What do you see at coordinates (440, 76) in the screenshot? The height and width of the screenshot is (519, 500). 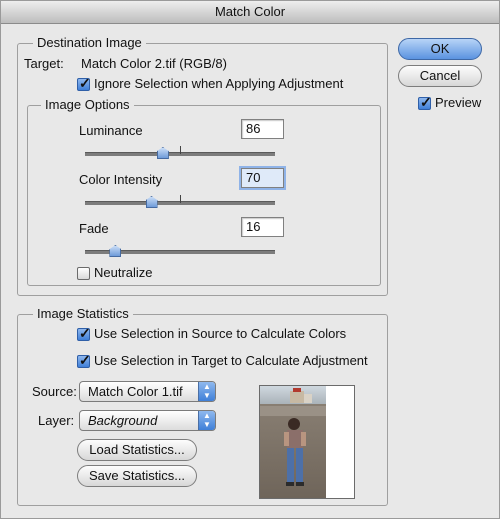 I see `cancel-button: Cancel` at bounding box center [440, 76].